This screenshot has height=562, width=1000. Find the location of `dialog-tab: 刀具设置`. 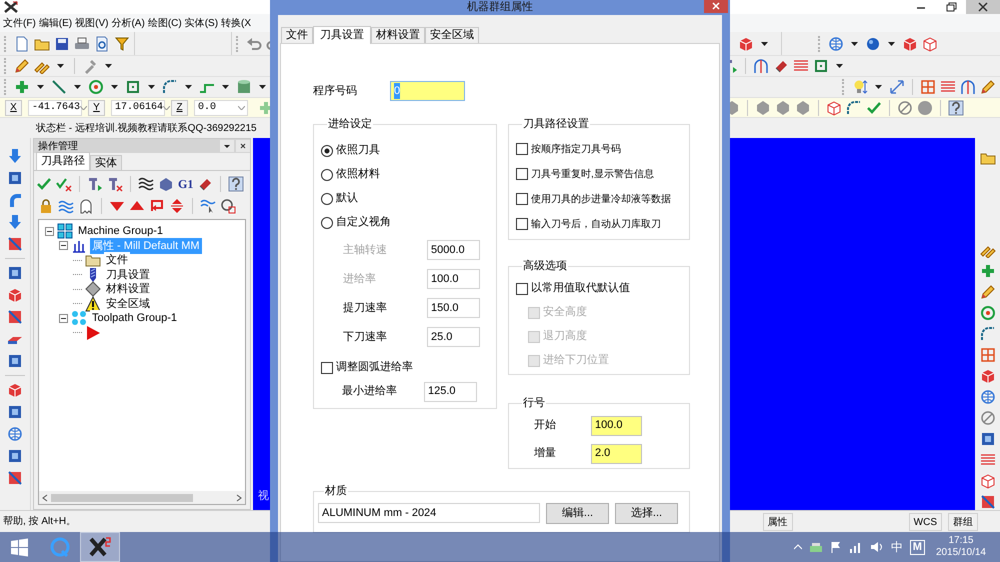

dialog-tab: 刀具设置 is located at coordinates (342, 35).